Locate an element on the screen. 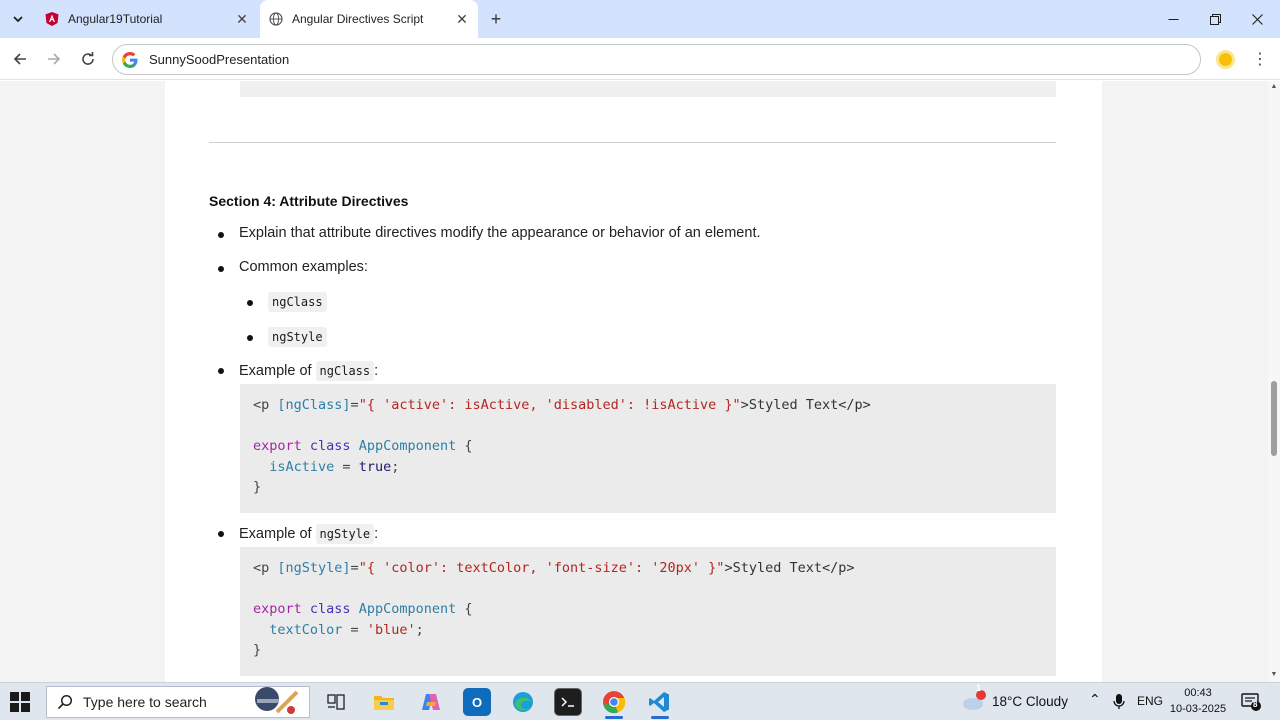  reload-button is located at coordinates (88, 59).